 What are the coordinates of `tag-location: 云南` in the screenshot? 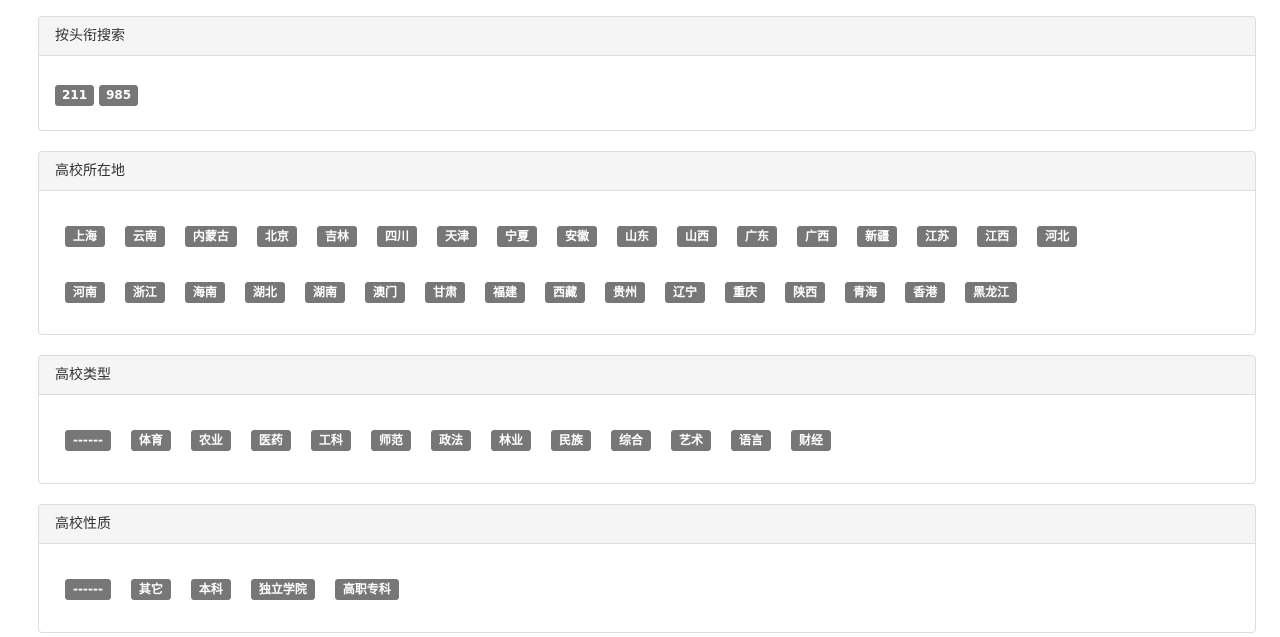 It's located at (145, 236).